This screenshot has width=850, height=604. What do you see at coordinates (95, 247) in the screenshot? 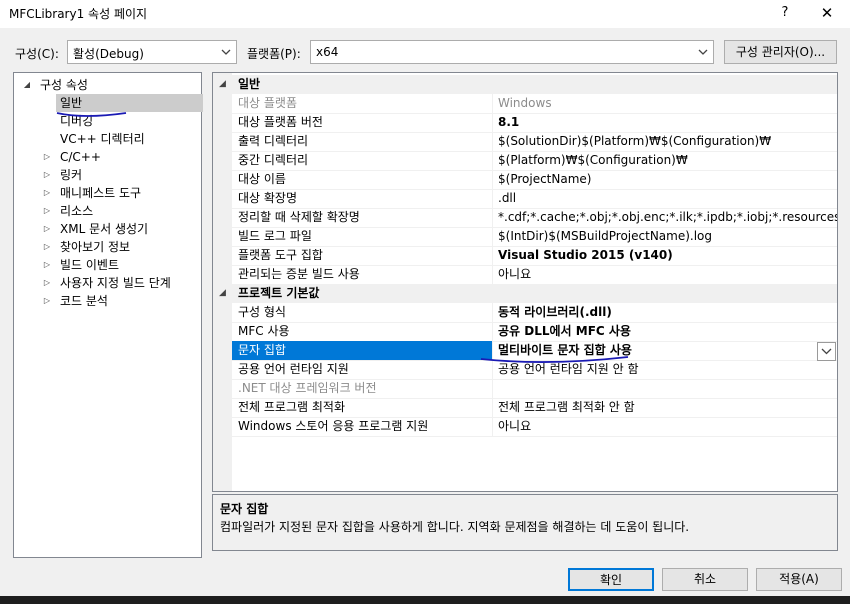
I see `tree-item-browse-info: 찾아보기 정보` at bounding box center [95, 247].